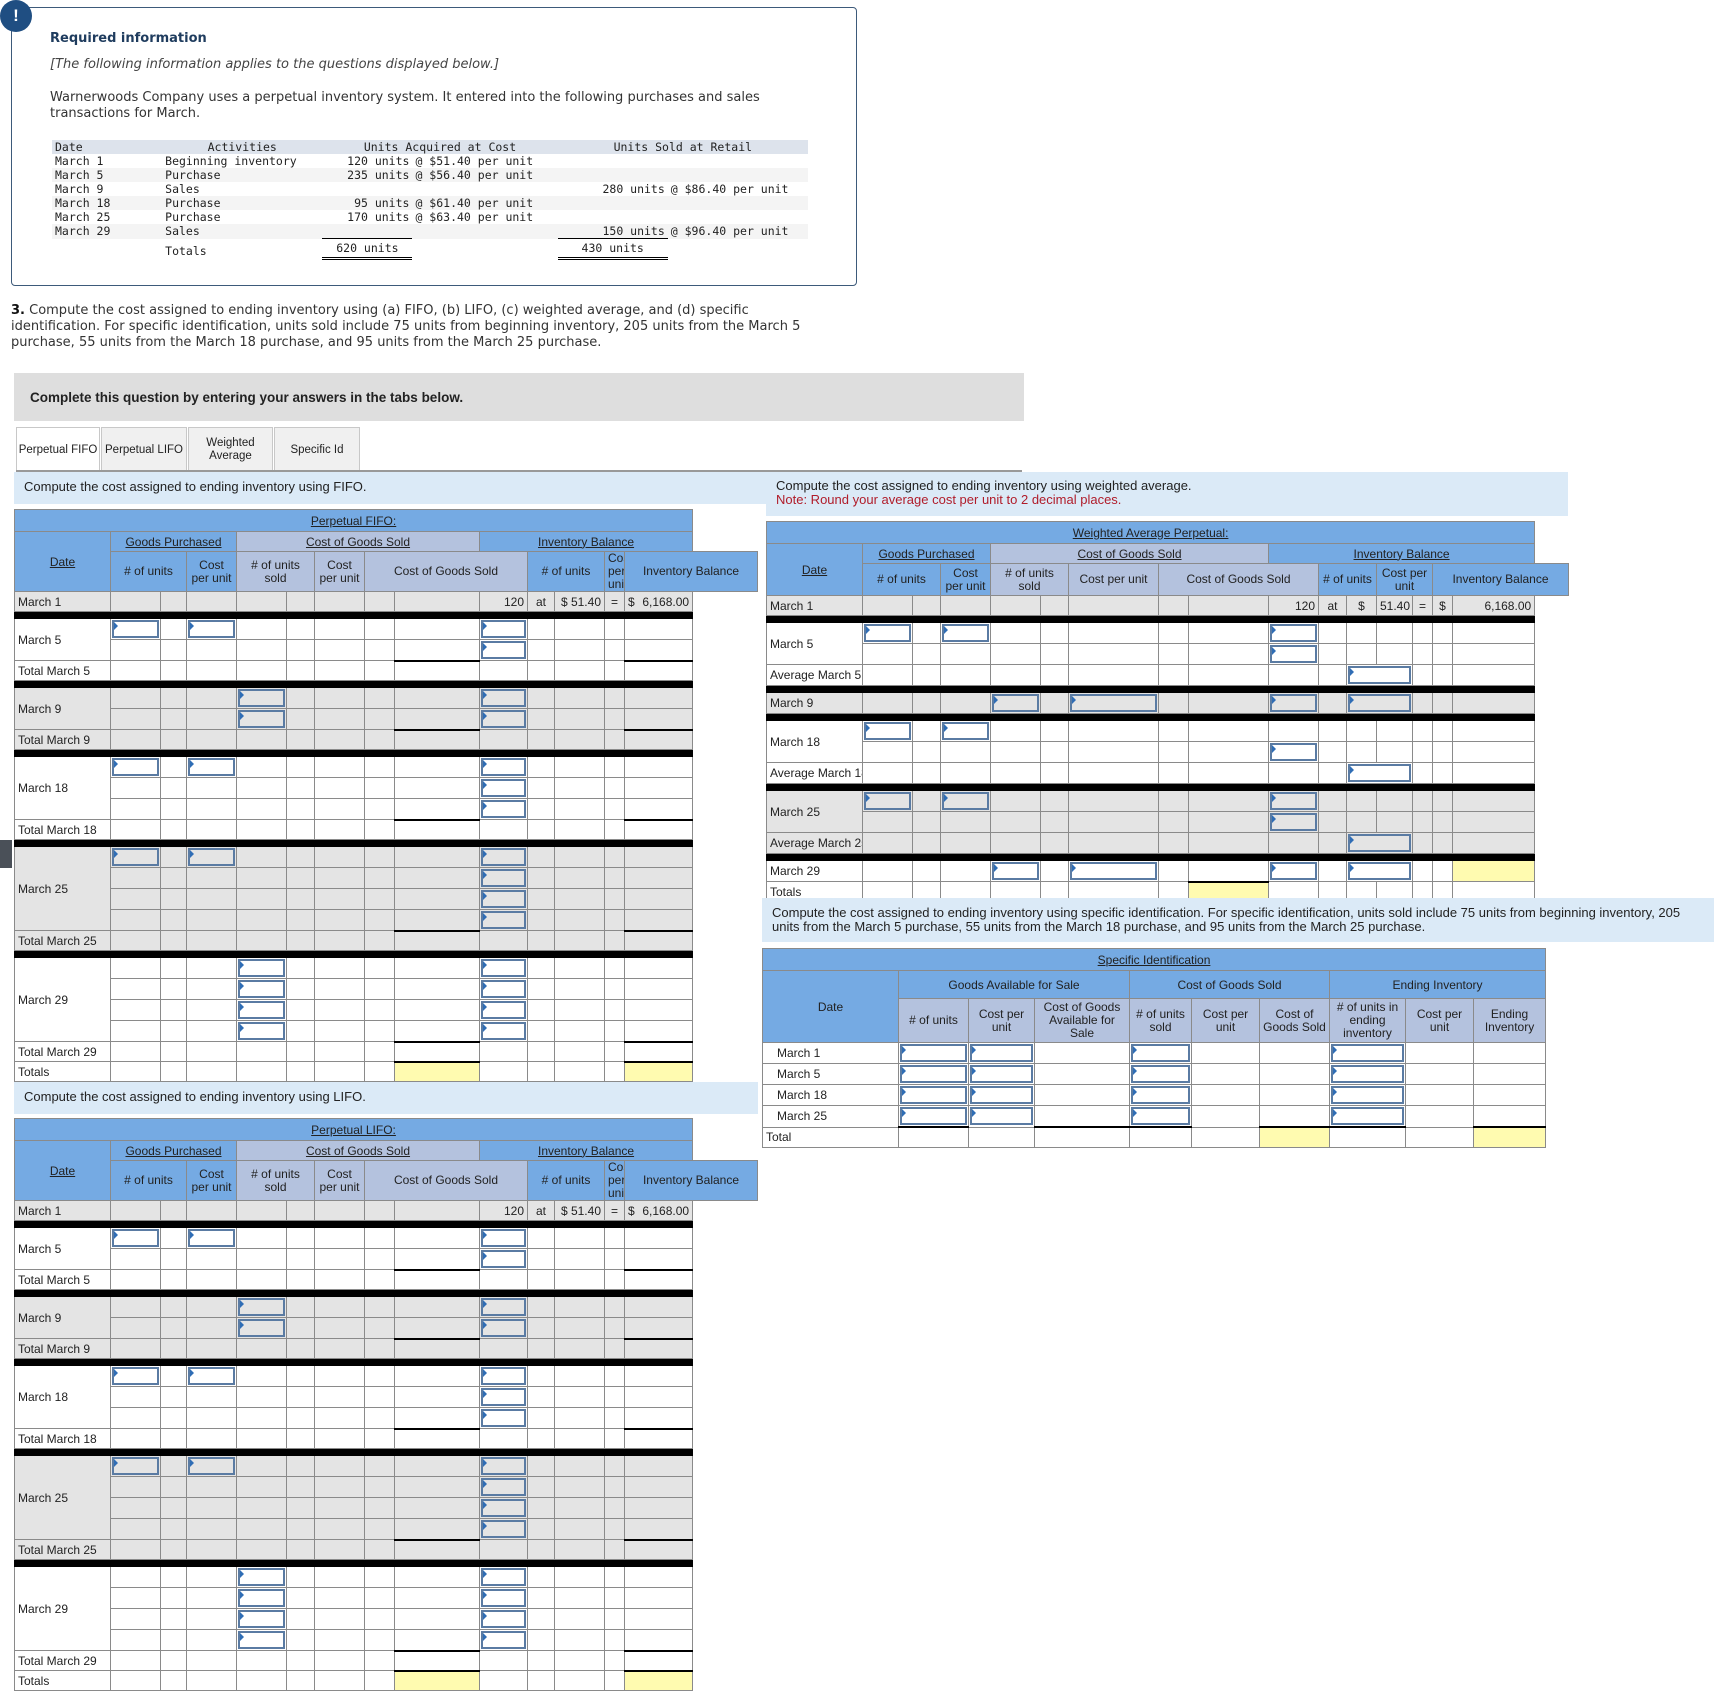 The image size is (1714, 1691). What do you see at coordinates (317, 449) in the screenshot?
I see `tab-specific-id: Specific Id` at bounding box center [317, 449].